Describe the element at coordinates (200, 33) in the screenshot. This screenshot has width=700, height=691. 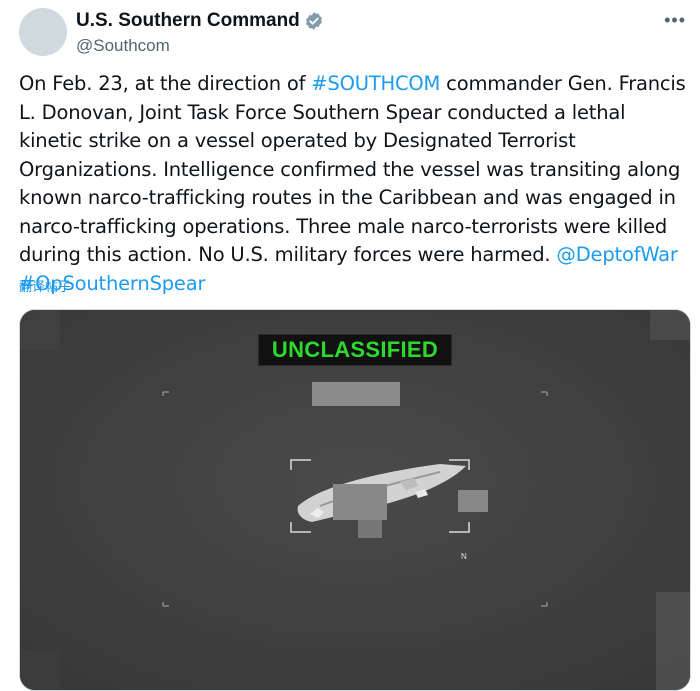
I see `tweet-header: U.S. Southern Command @Southcom` at that location.